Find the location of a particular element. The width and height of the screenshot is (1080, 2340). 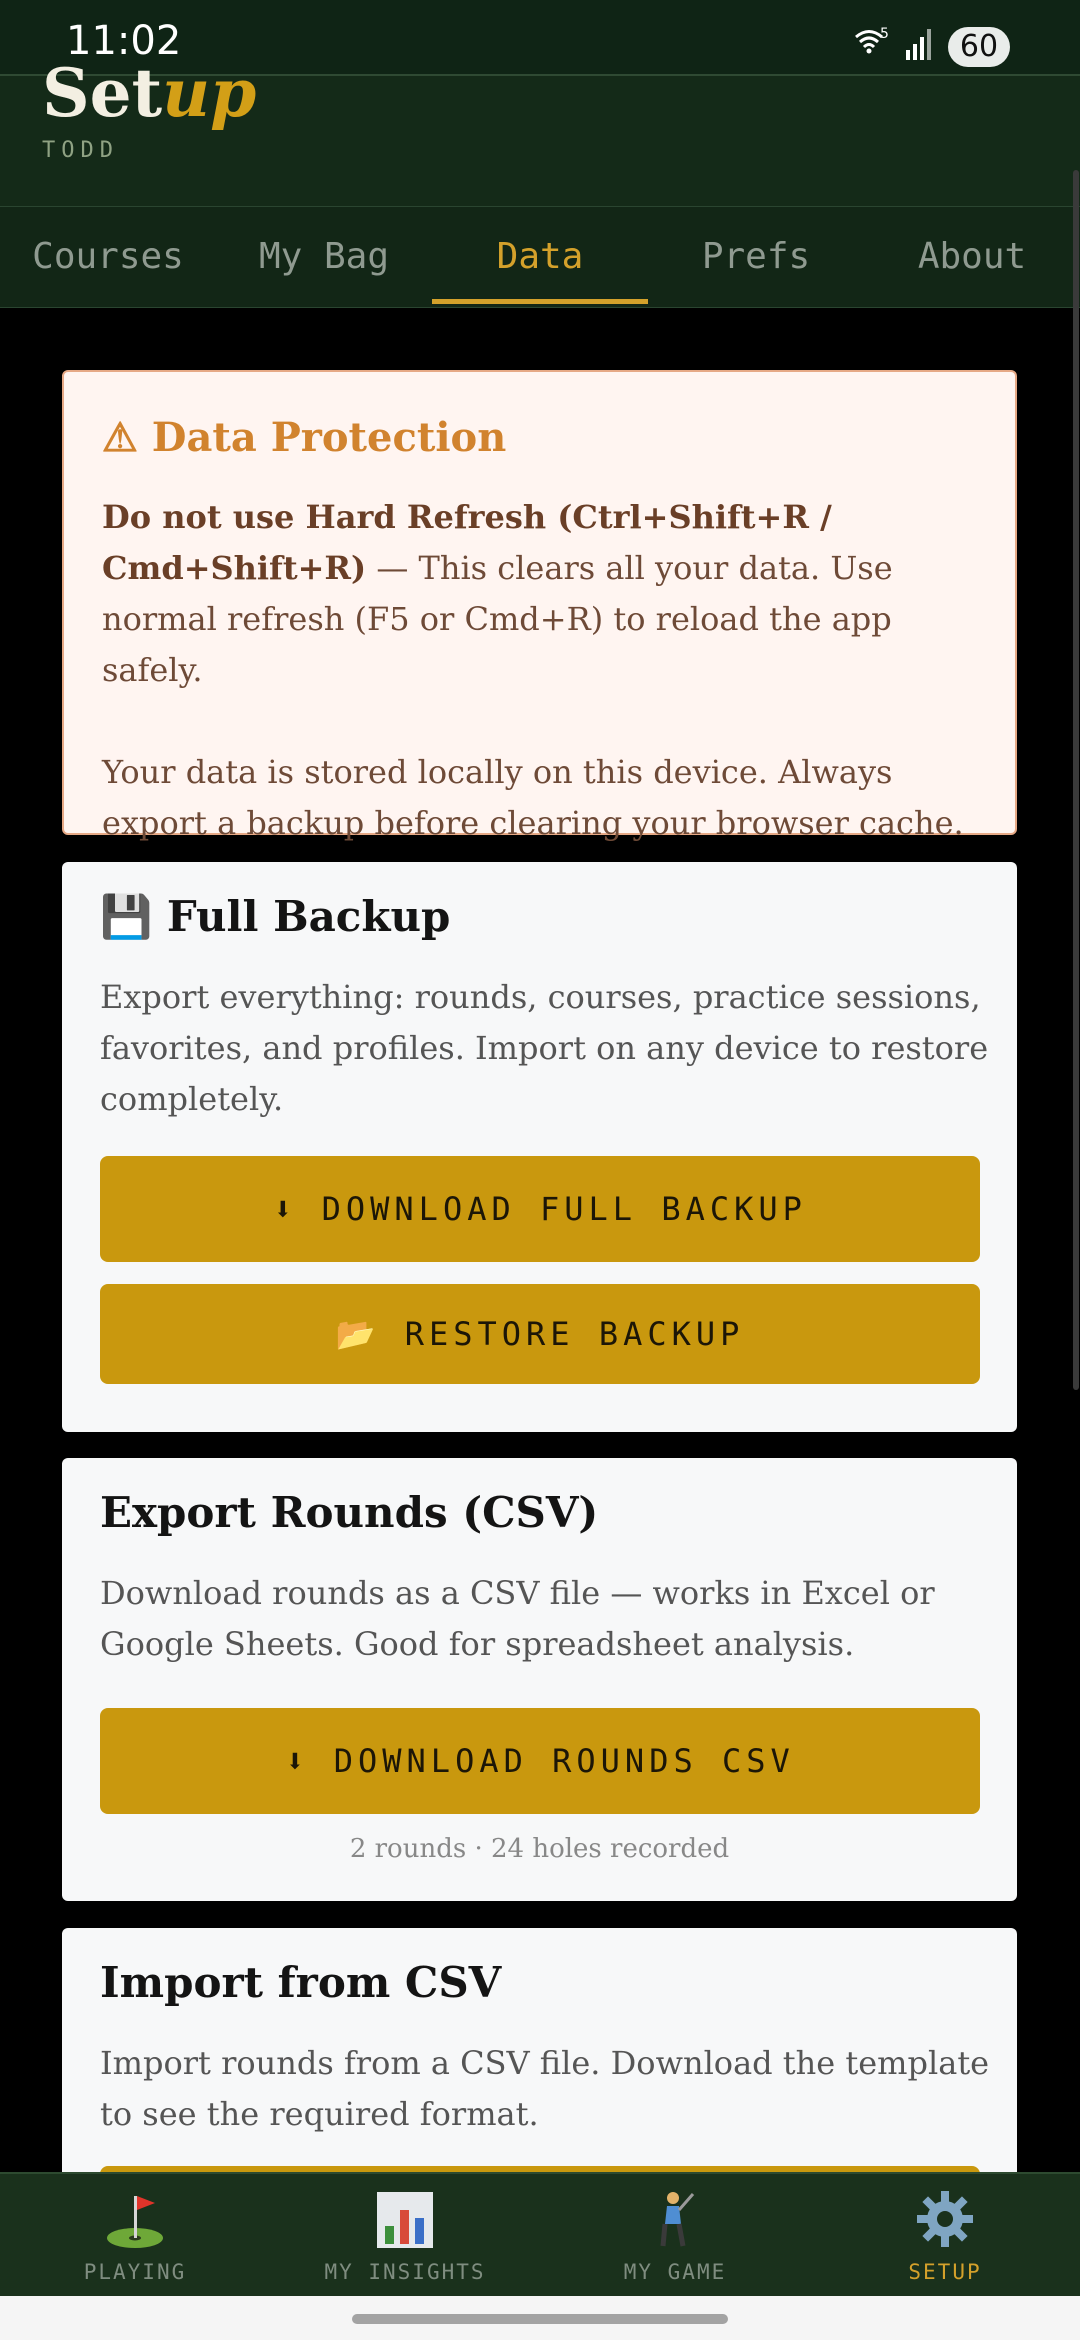

nav-setup: SETUP is located at coordinates (945, 2236).